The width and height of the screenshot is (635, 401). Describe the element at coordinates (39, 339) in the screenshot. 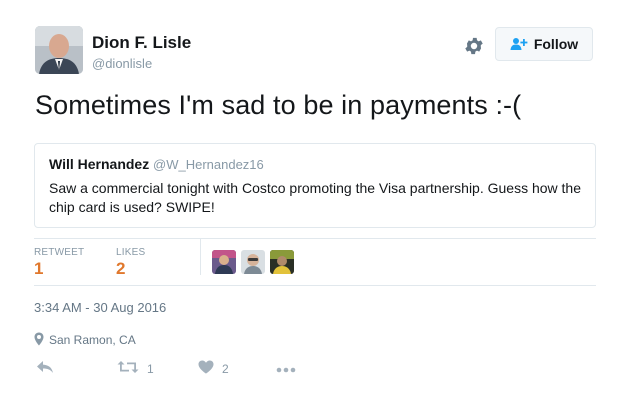

I see `location-pin-icon` at that location.